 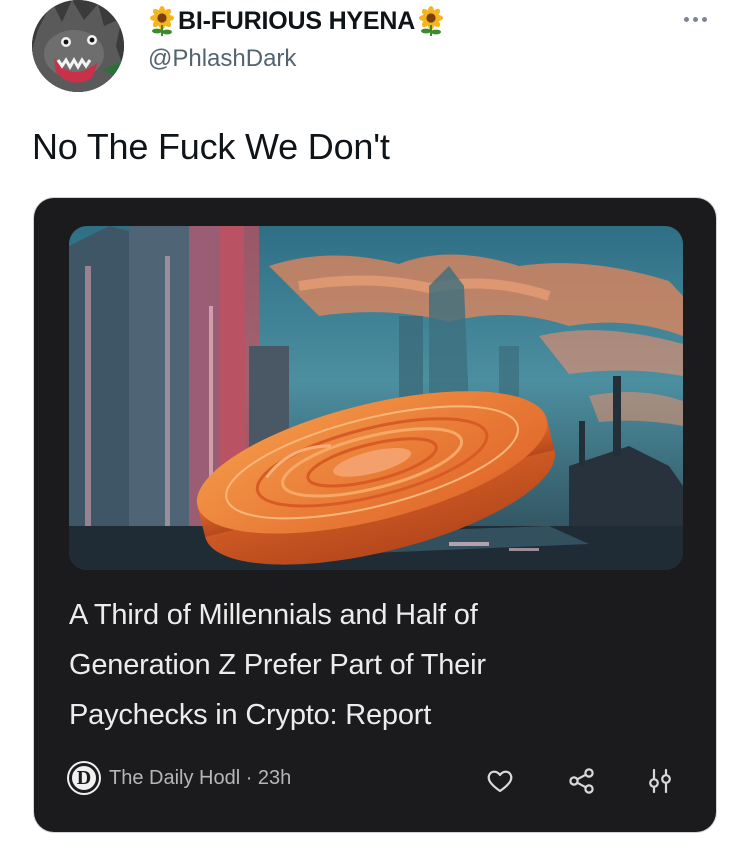 What do you see at coordinates (701, 19) in the screenshot?
I see `more-options-icon` at bounding box center [701, 19].